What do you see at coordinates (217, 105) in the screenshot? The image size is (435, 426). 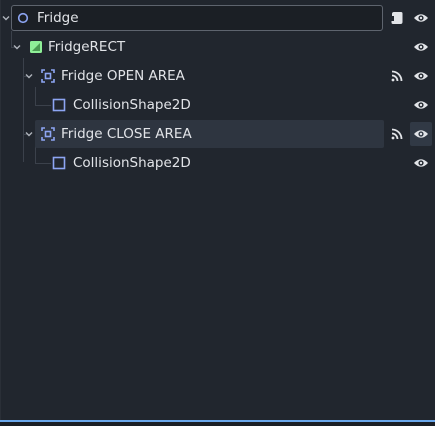 I see `tree-row-collision-1: CollisionShape2D` at bounding box center [217, 105].